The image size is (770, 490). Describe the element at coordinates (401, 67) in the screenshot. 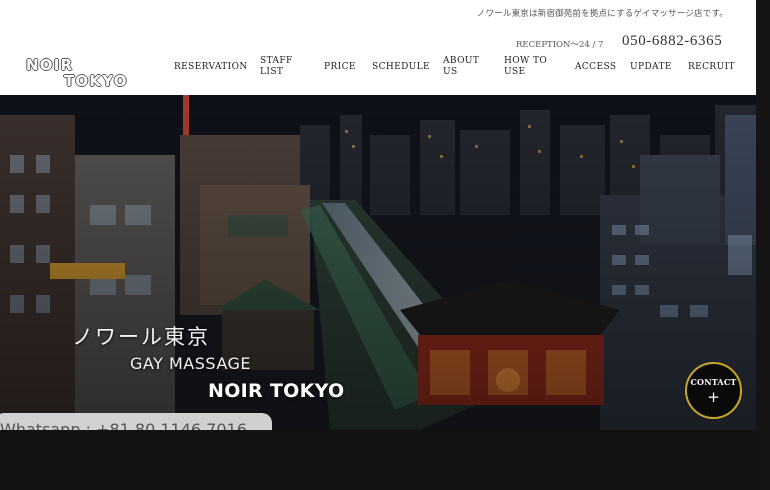

I see `nav-item-schedule: SCHEDULE` at that location.